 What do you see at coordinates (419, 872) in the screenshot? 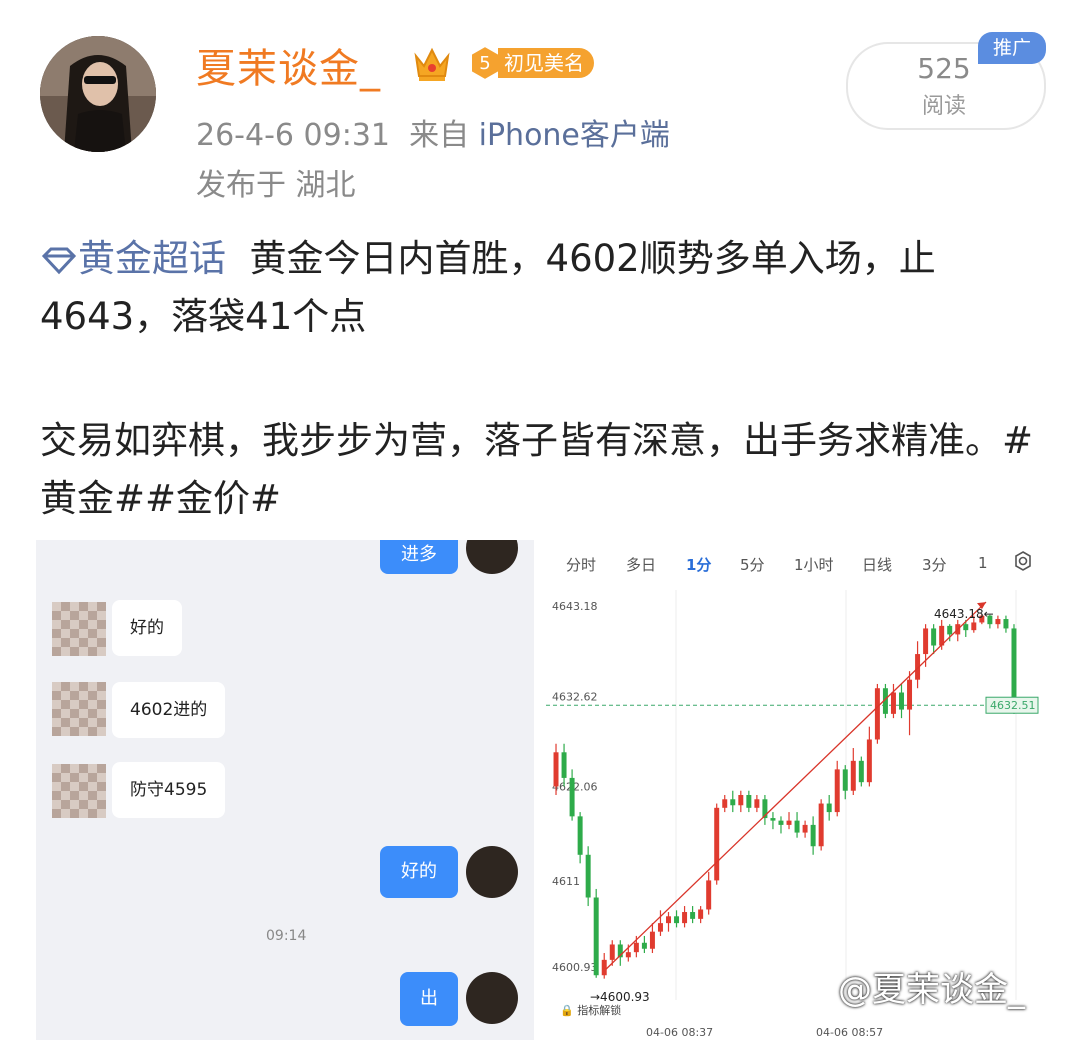
I see `chat-bubble-right: 好的` at bounding box center [419, 872].